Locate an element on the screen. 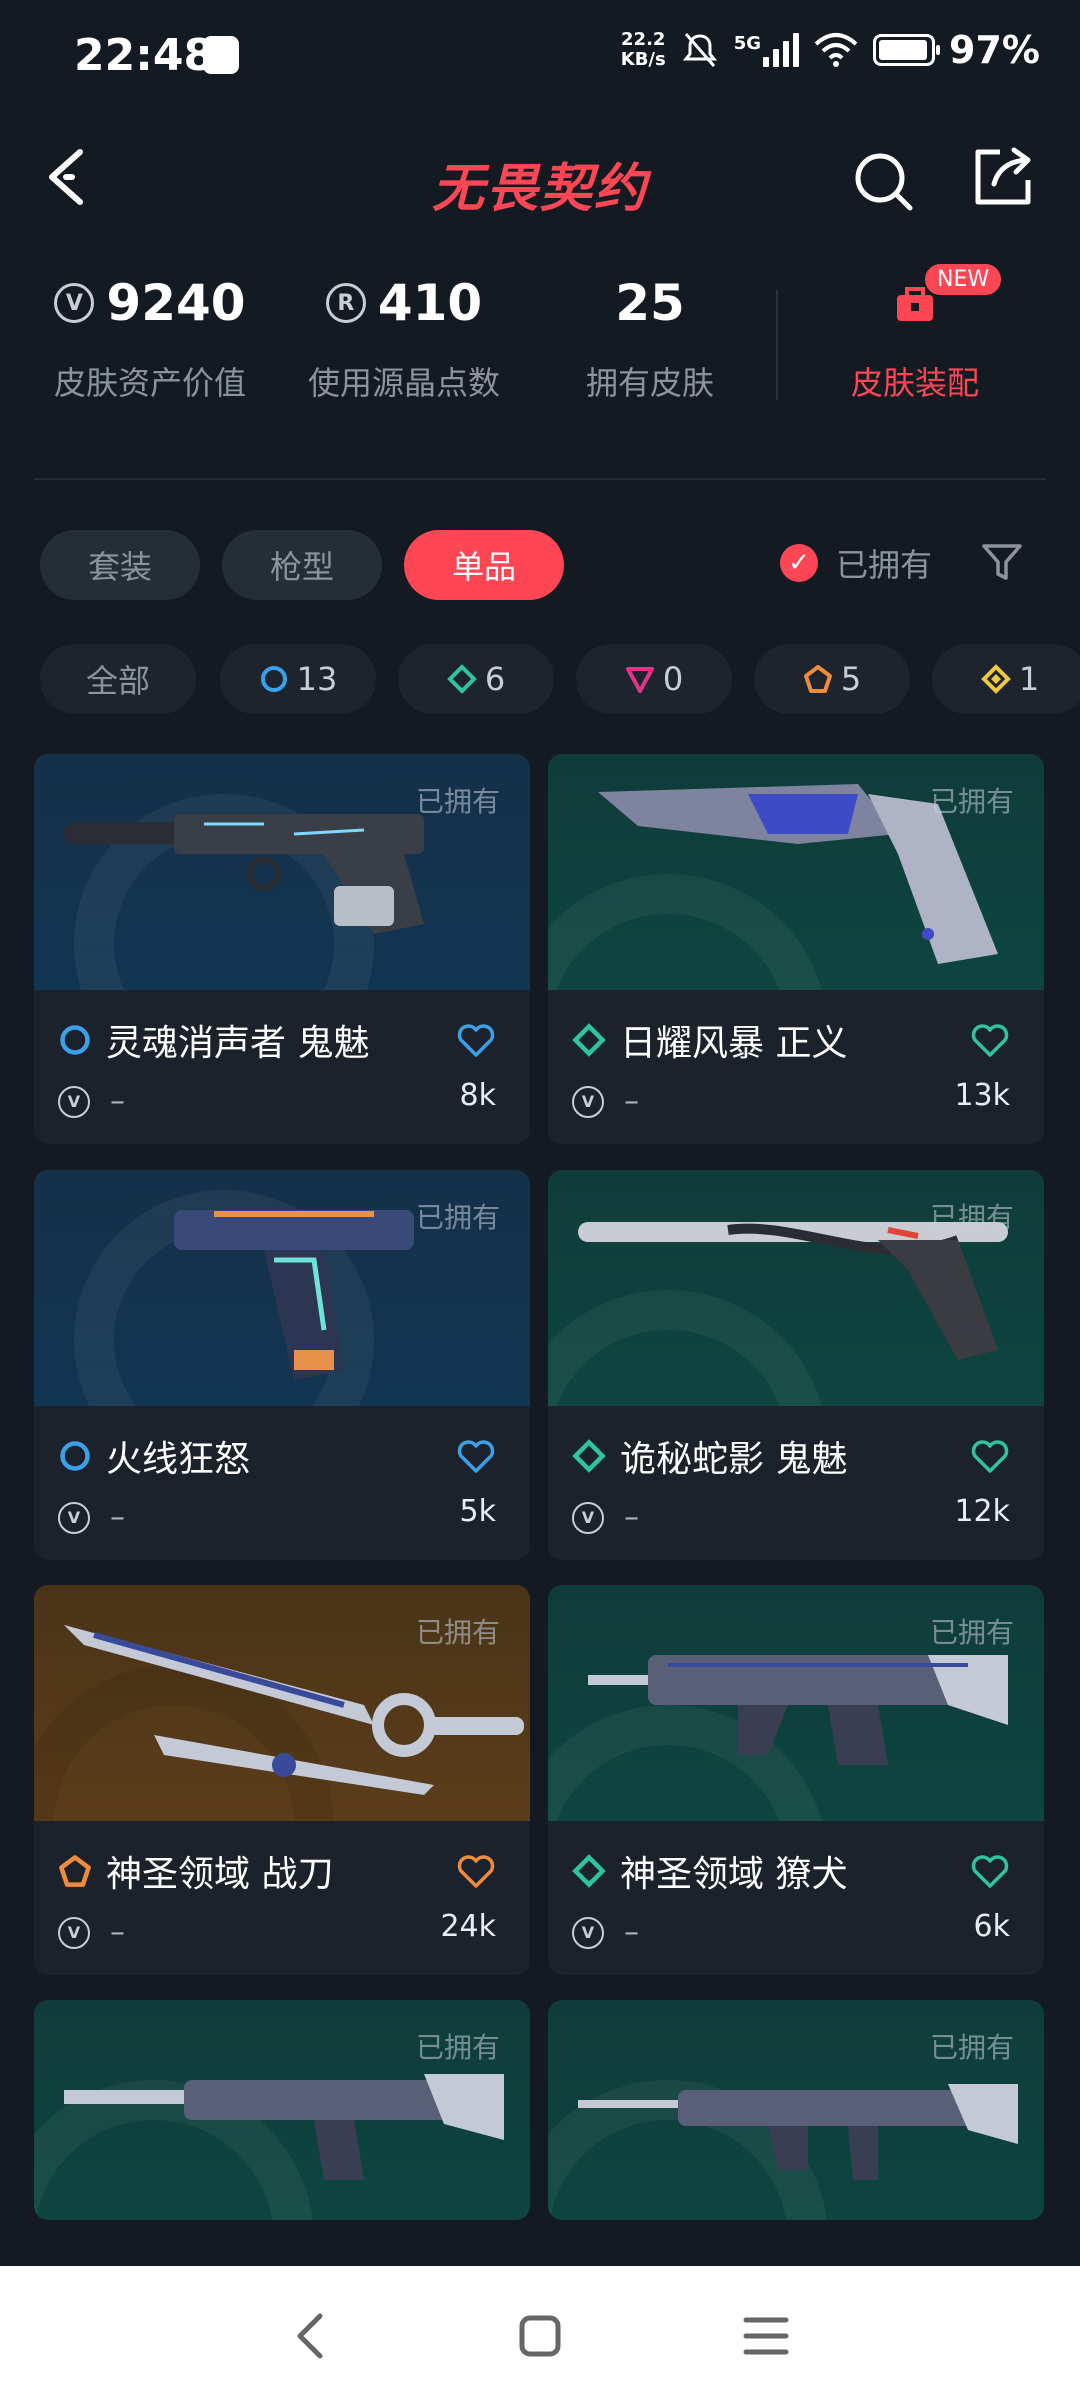  skin-card: 已拥有 日耀风暴 正义 V – 13k is located at coordinates (796, 949).